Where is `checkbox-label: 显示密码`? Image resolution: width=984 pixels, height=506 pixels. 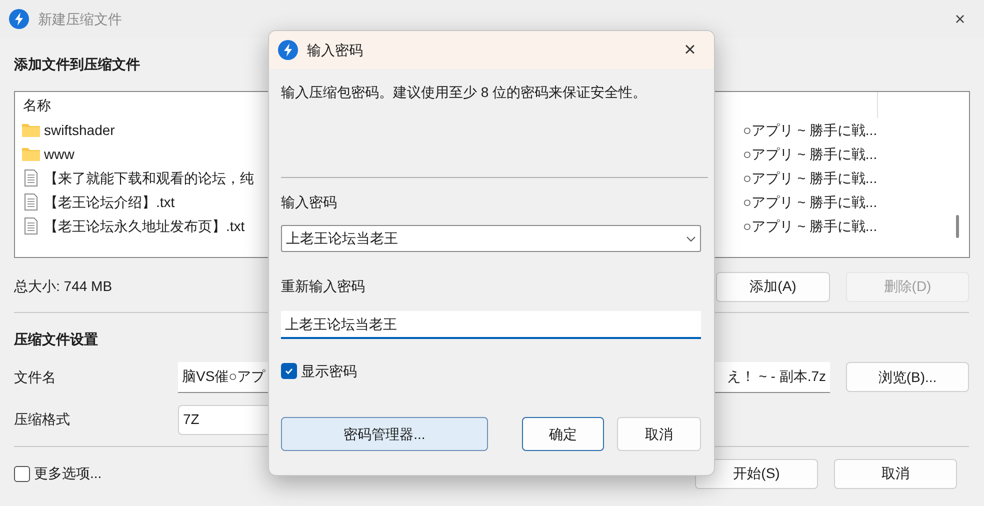 checkbox-label: 显示密码 is located at coordinates (329, 371).